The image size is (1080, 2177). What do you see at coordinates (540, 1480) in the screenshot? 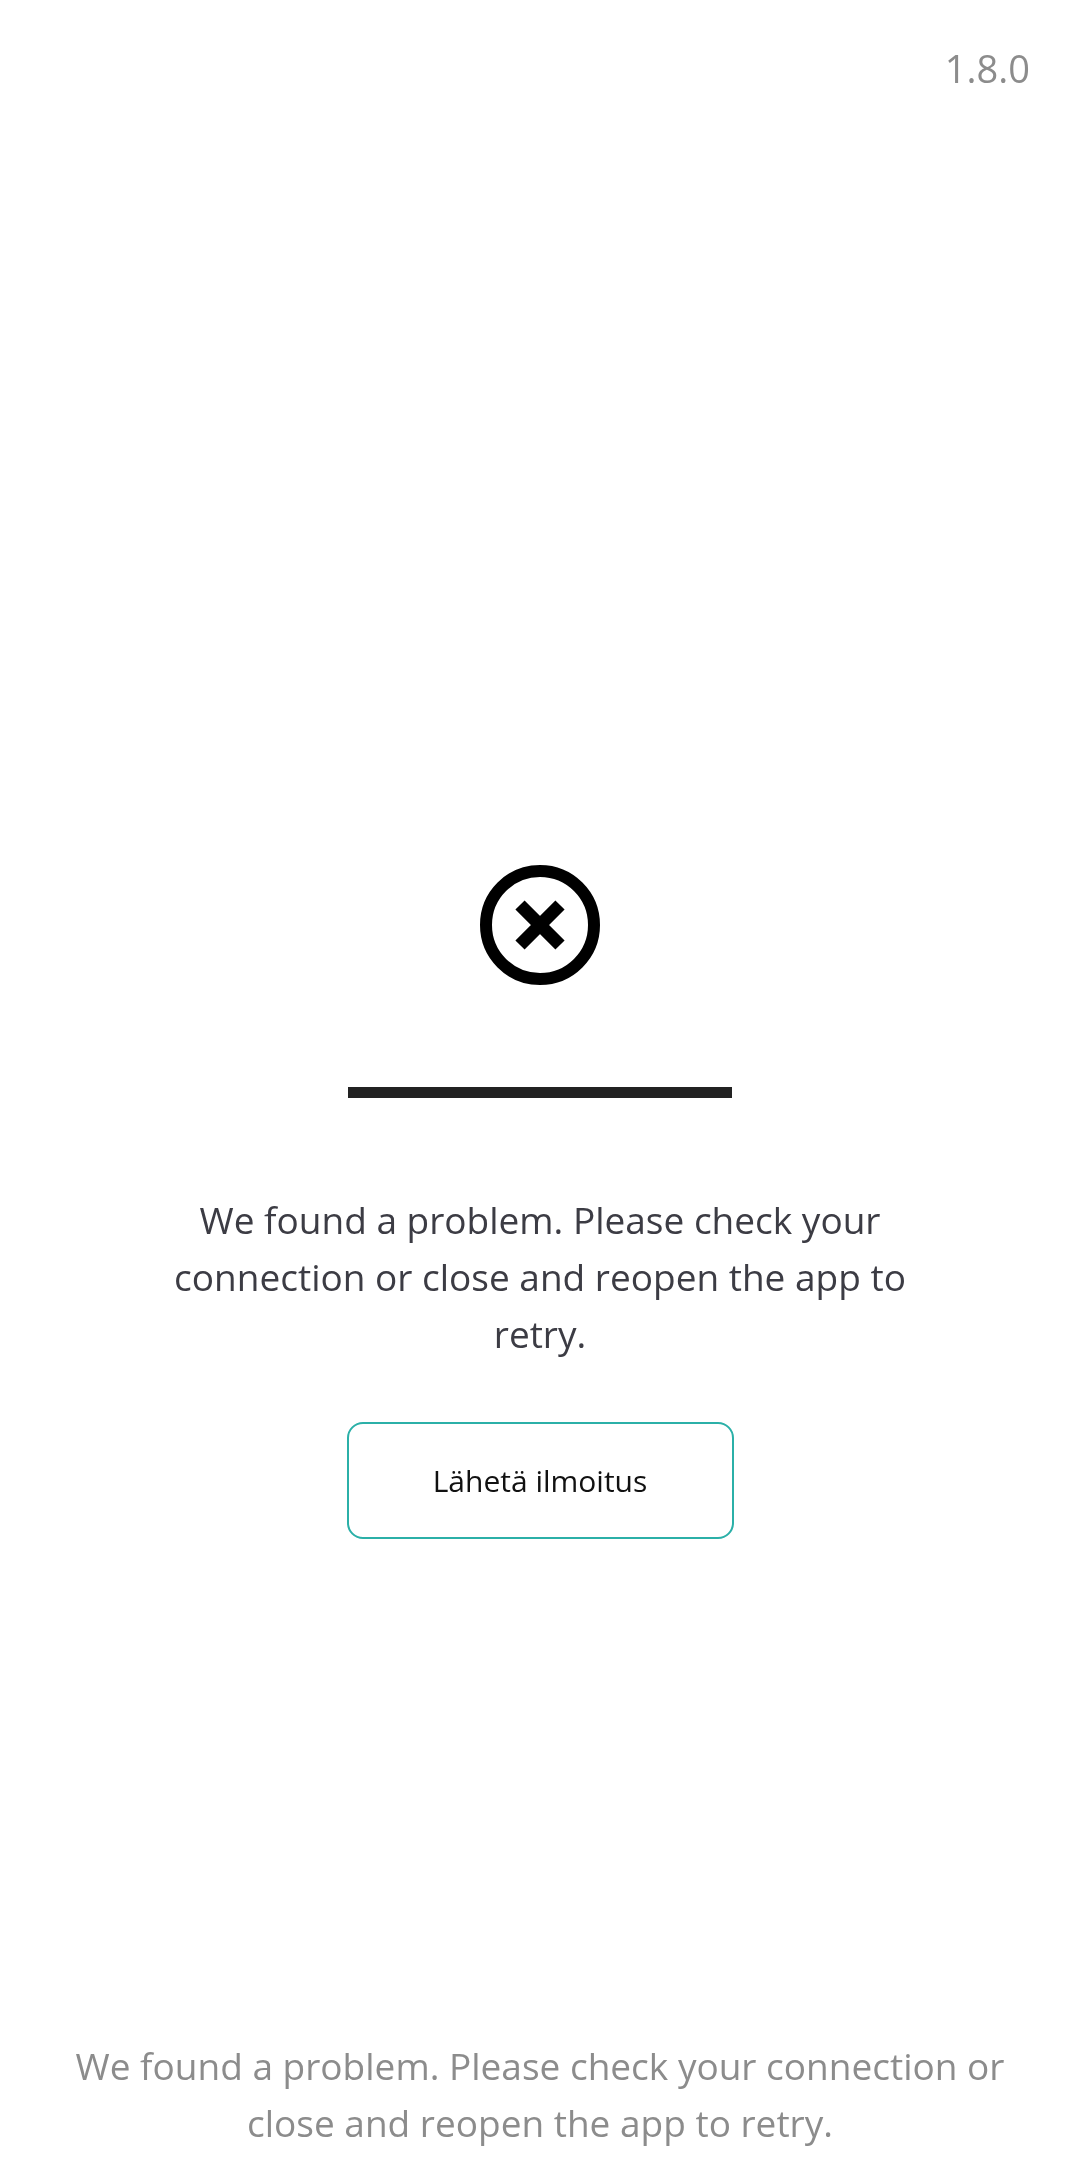
I see `send-report-button: Lähetä ilmoitus` at bounding box center [540, 1480].